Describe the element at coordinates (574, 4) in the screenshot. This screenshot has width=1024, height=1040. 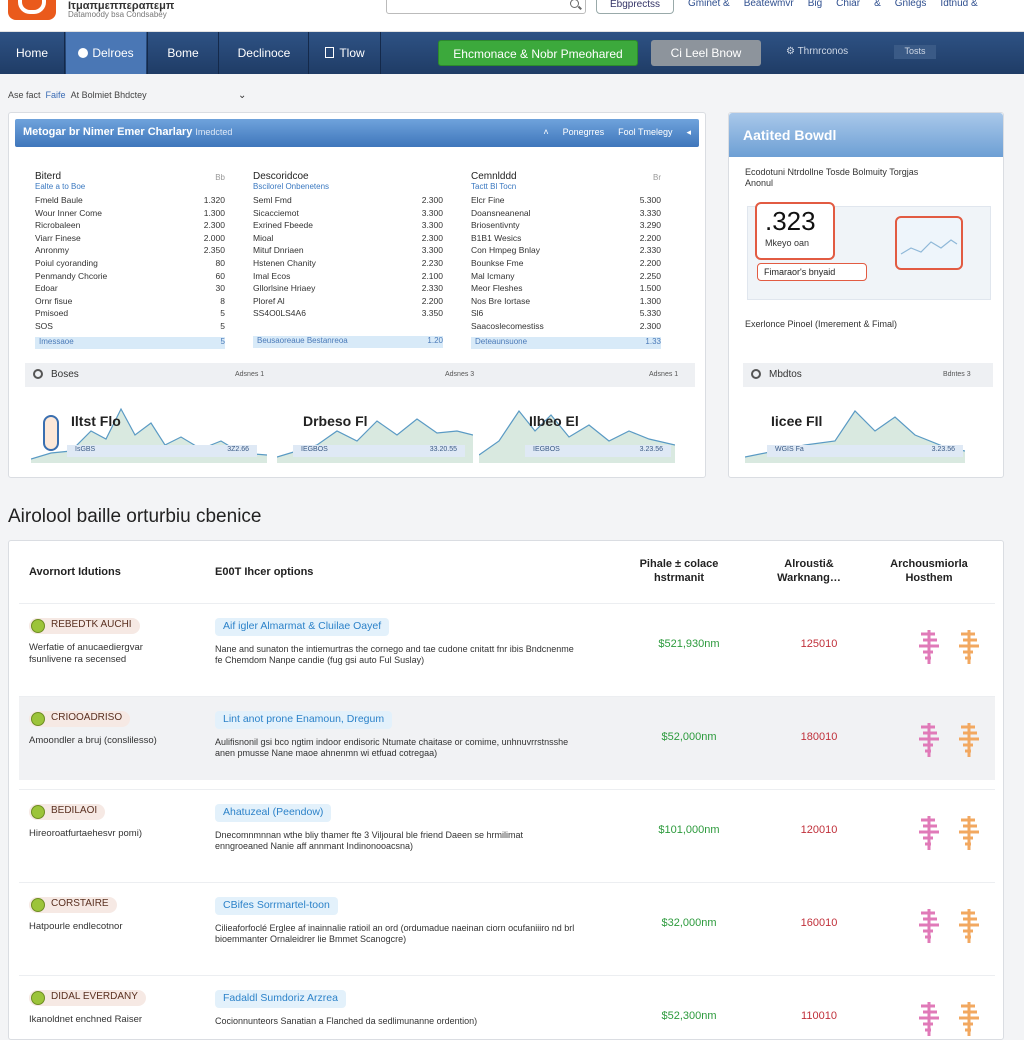
I see `search-icon` at that location.